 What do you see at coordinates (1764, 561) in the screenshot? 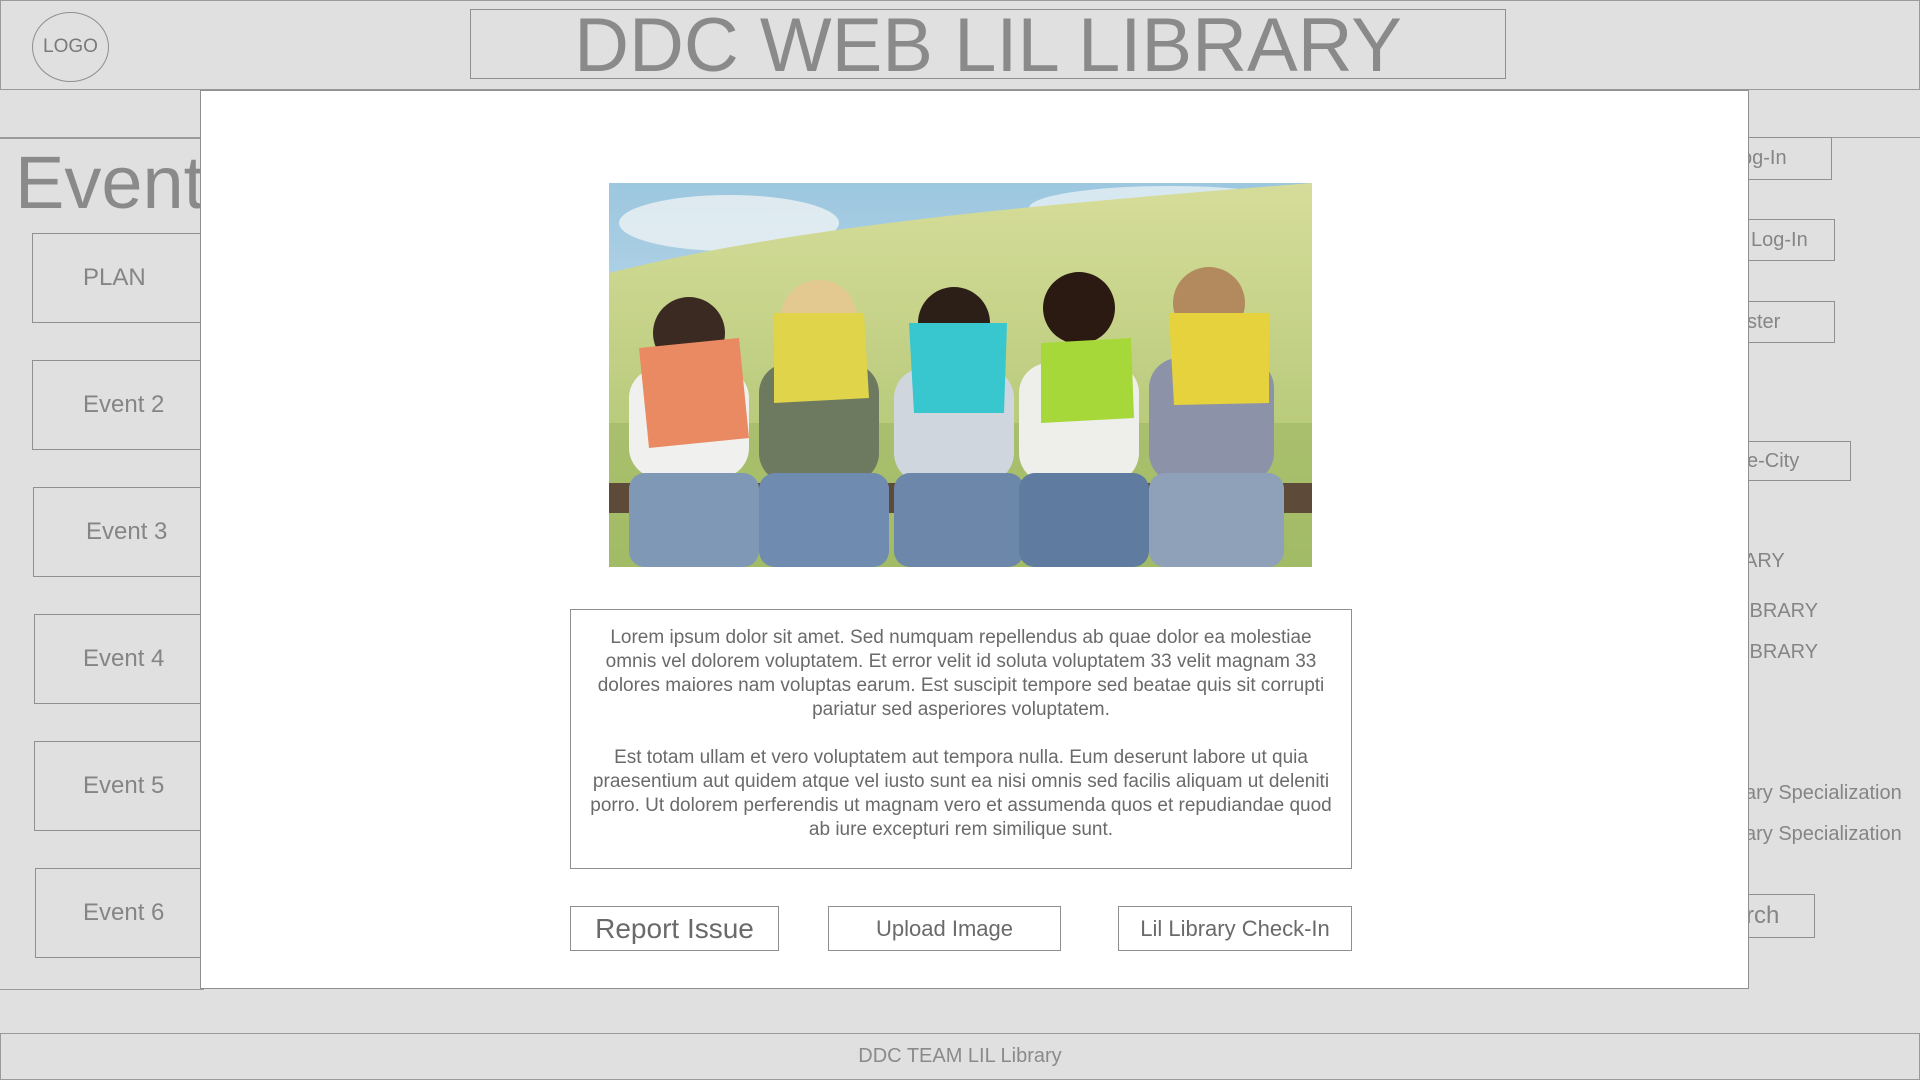
I see `library-link-1: ARY` at bounding box center [1764, 561].